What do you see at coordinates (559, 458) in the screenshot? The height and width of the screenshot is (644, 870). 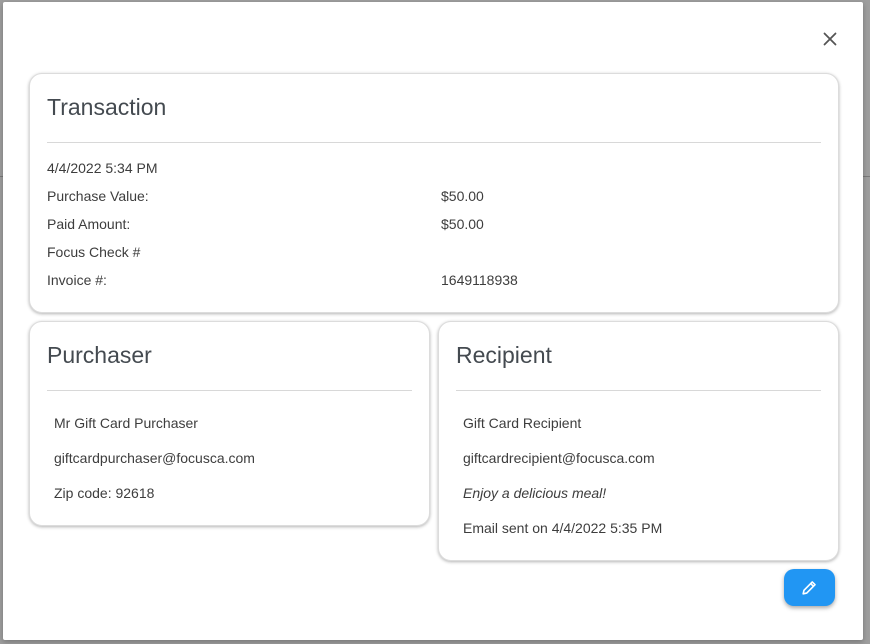 I see `recipient-email: giftcardrecipient@focusca.com` at bounding box center [559, 458].